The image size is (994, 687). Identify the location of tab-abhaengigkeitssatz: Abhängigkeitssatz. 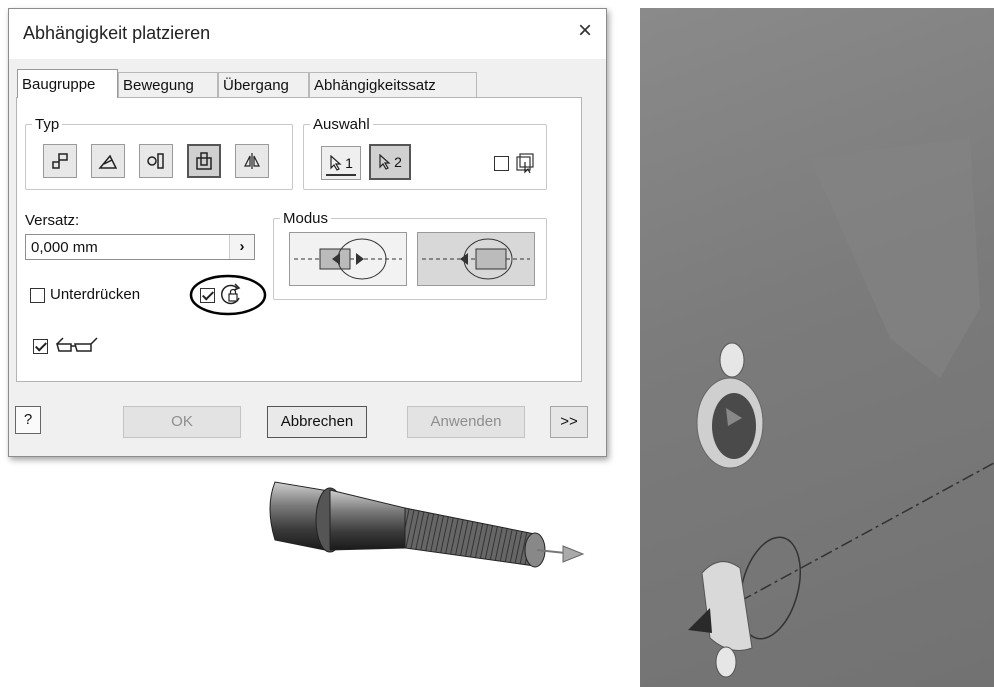
(393, 84).